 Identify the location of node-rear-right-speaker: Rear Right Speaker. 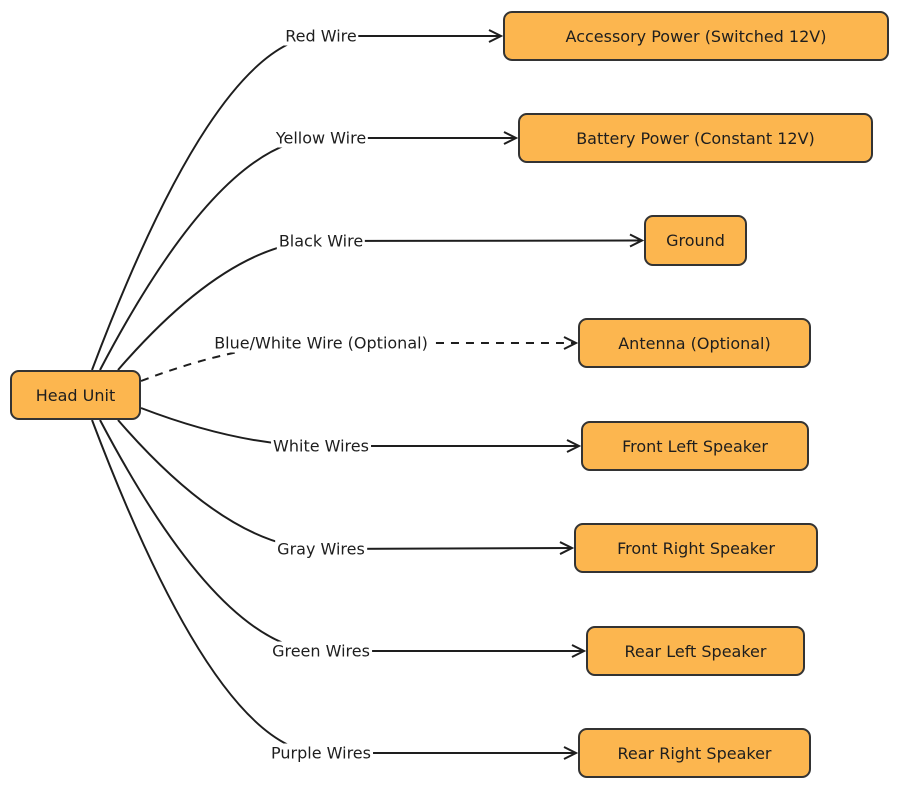
(694, 753).